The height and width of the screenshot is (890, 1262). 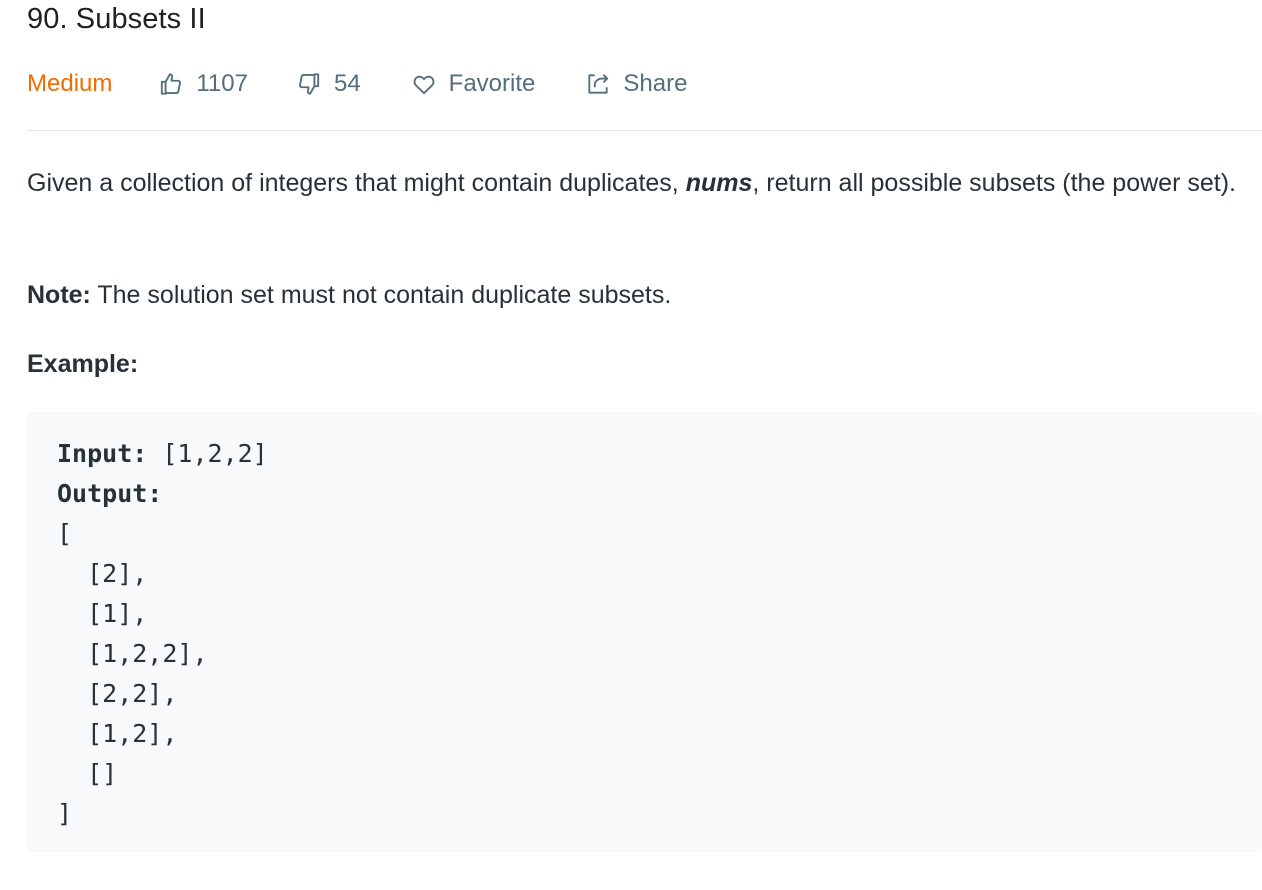 What do you see at coordinates (132, 653) in the screenshot?
I see `output-line: [1,2,2],` at bounding box center [132, 653].